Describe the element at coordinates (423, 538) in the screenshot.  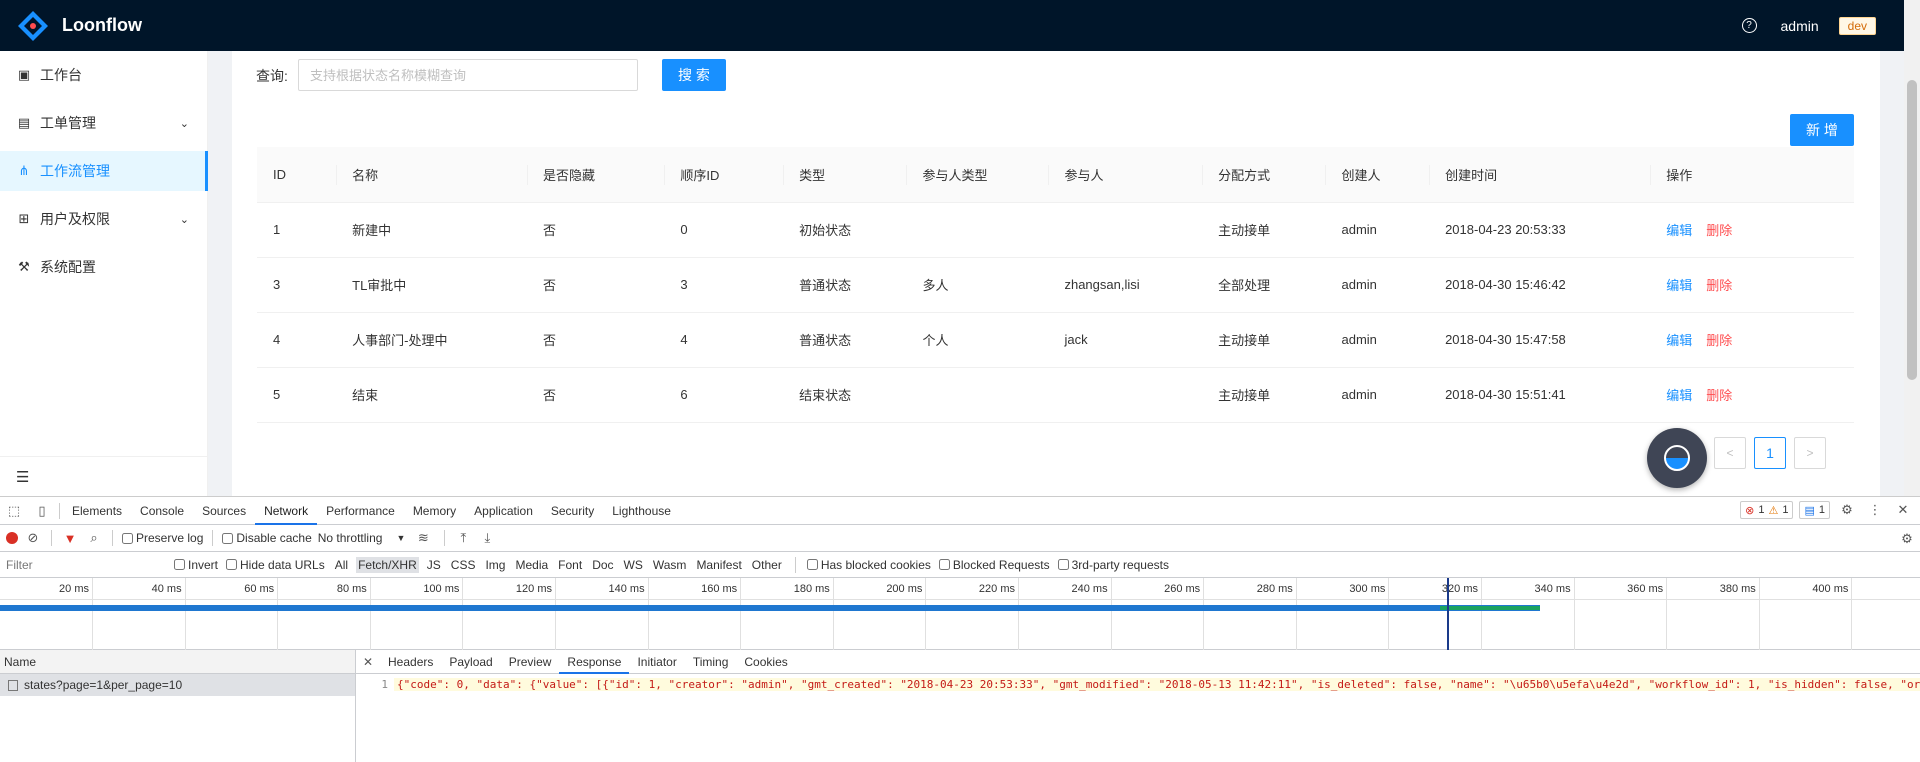
I see `network-conditions-icon: ≋` at that location.